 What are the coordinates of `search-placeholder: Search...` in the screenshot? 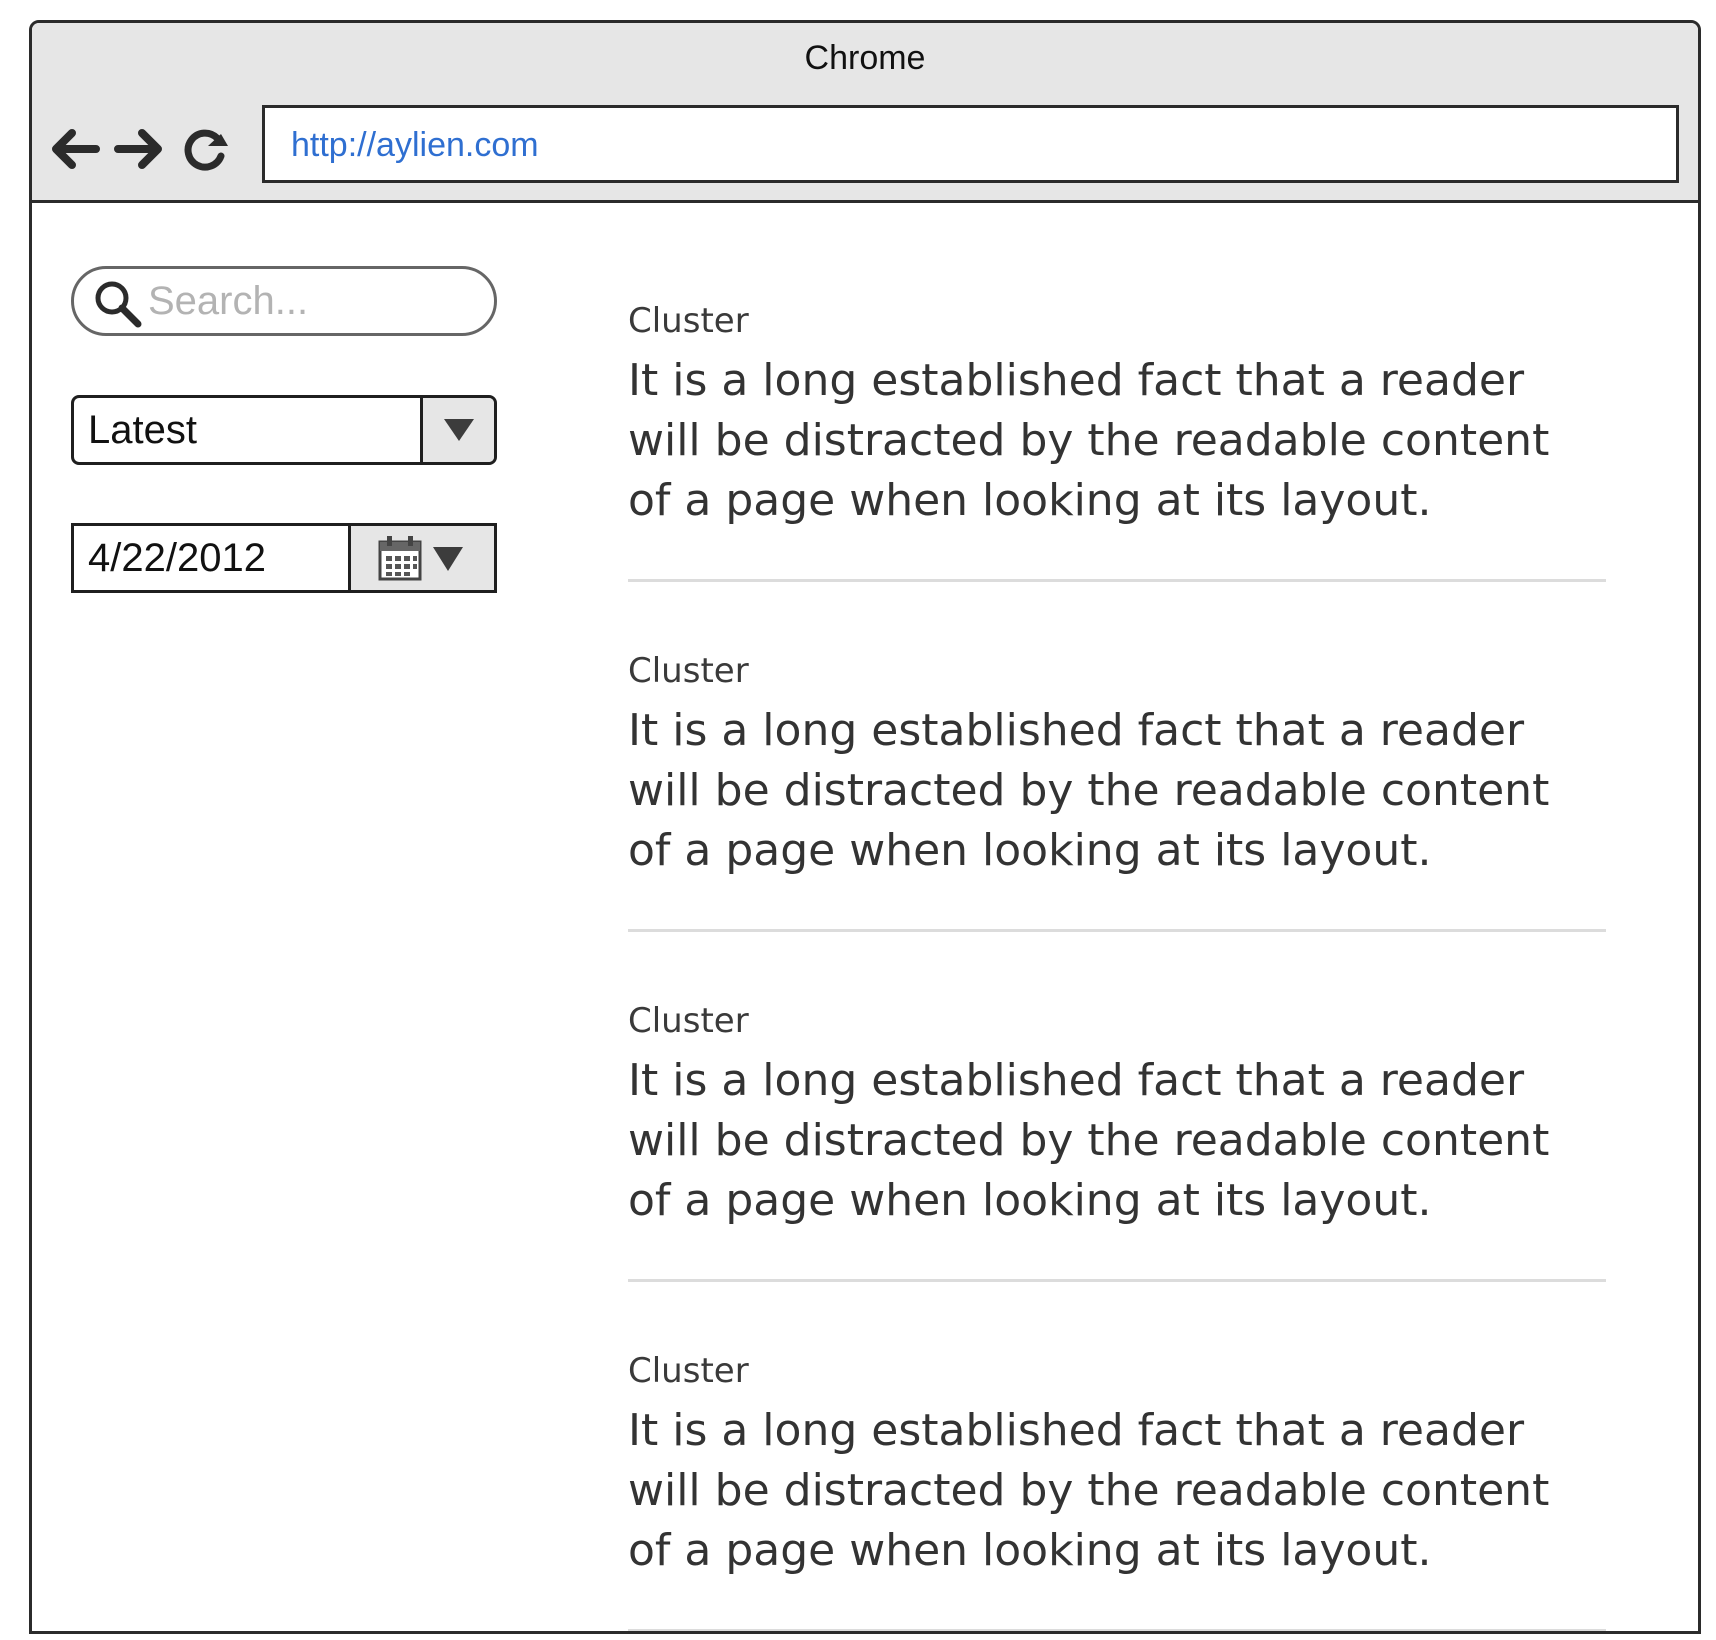 It's located at (228, 301).